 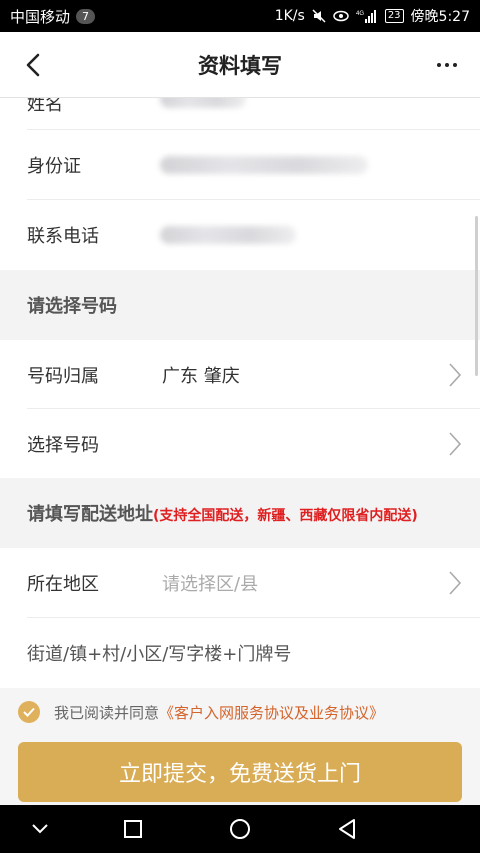 What do you see at coordinates (289, 16) in the screenshot?
I see `network-speed: 1K/s` at bounding box center [289, 16].